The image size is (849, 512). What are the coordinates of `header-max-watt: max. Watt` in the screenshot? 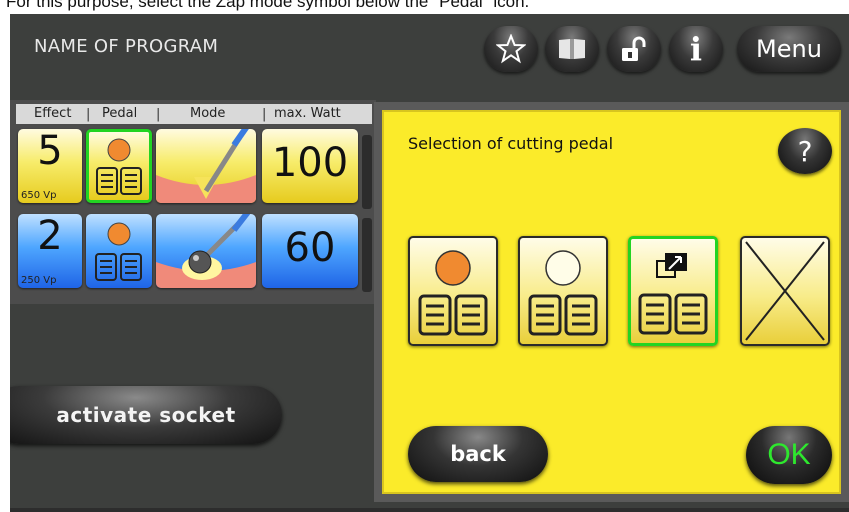 It's located at (307, 113).